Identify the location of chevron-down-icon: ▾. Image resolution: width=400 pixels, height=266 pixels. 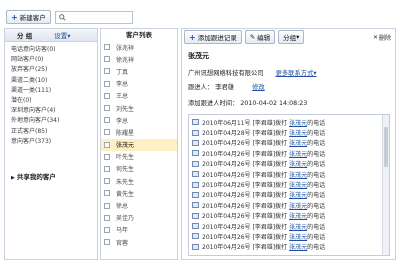
(298, 37).